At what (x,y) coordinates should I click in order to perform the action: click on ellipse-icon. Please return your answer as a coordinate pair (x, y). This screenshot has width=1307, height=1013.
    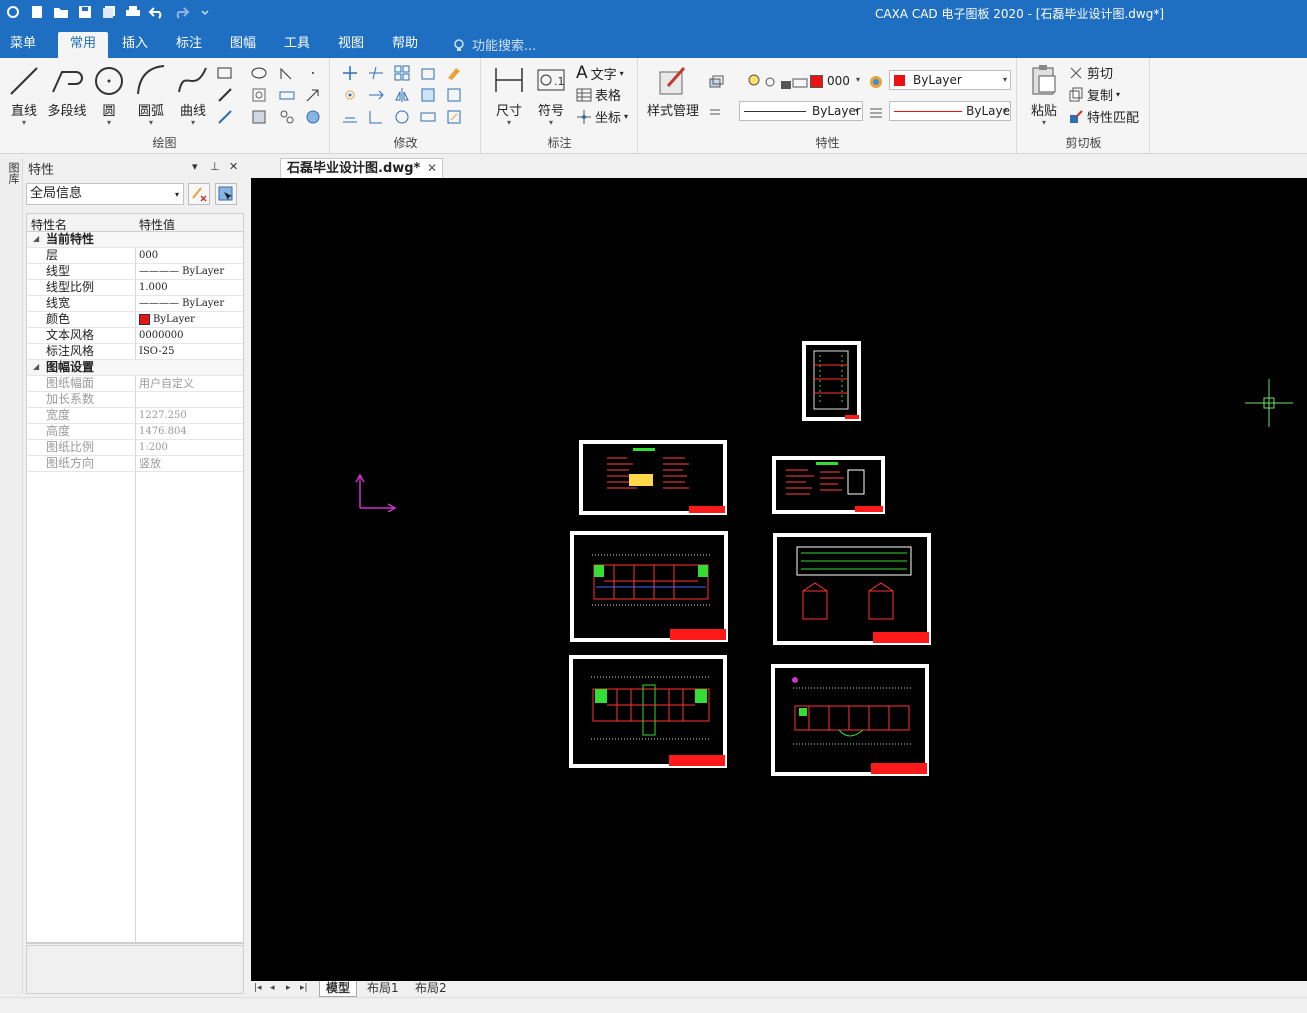
    Looking at the image, I should click on (259, 73).